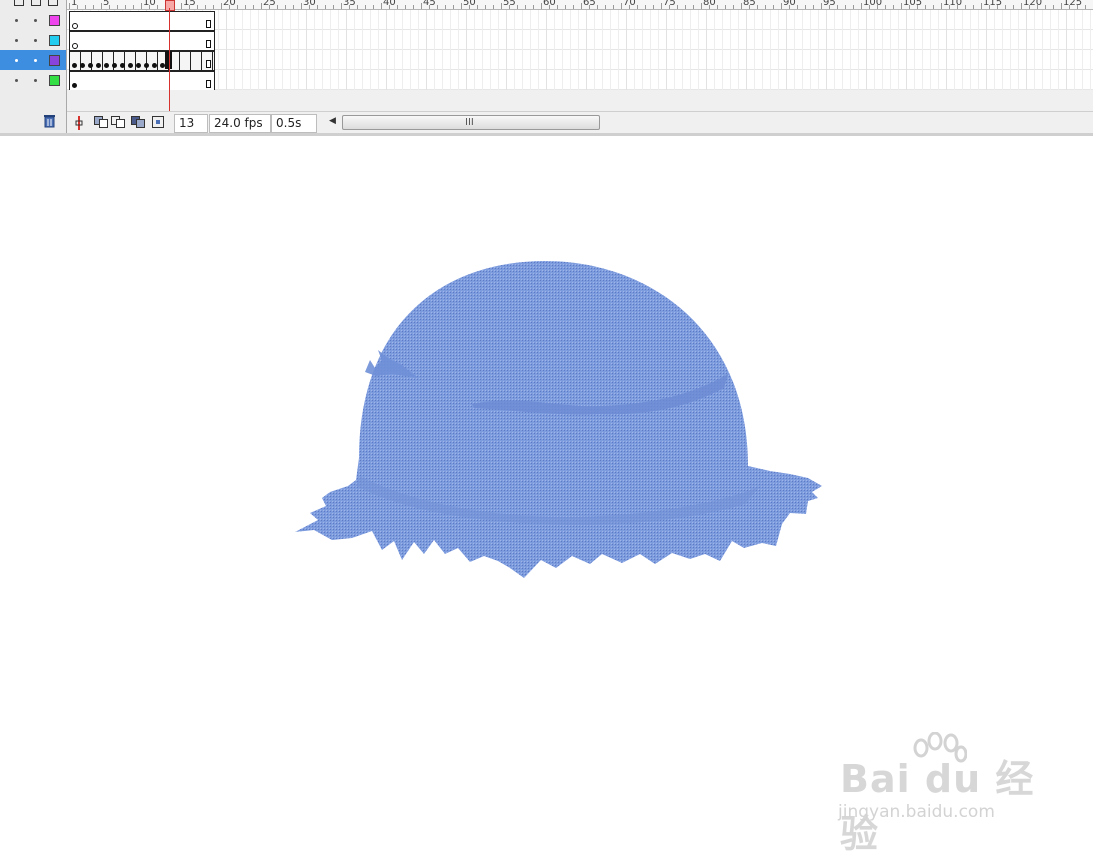 This screenshot has height=858, width=1093. What do you see at coordinates (229, 4) in the screenshot?
I see `ruler-label: 20` at bounding box center [229, 4].